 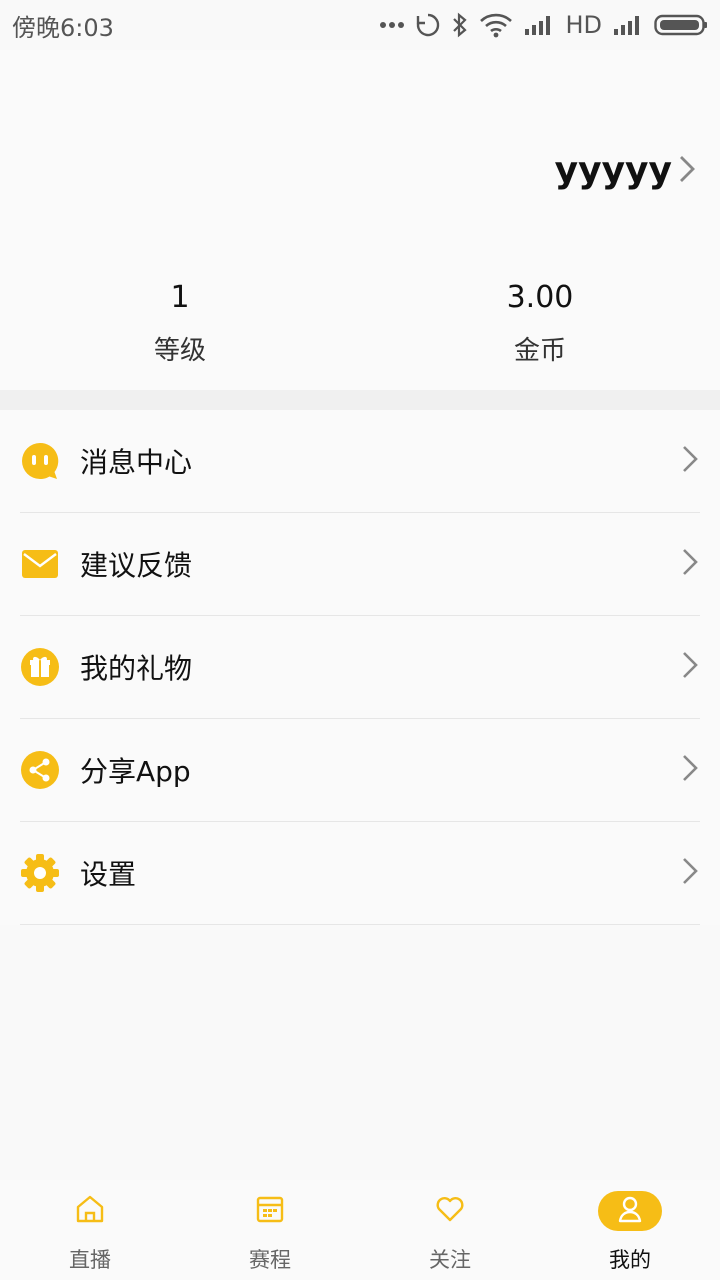 What do you see at coordinates (540, 323) in the screenshot?
I see `stat-coins: 3.00 金币` at bounding box center [540, 323].